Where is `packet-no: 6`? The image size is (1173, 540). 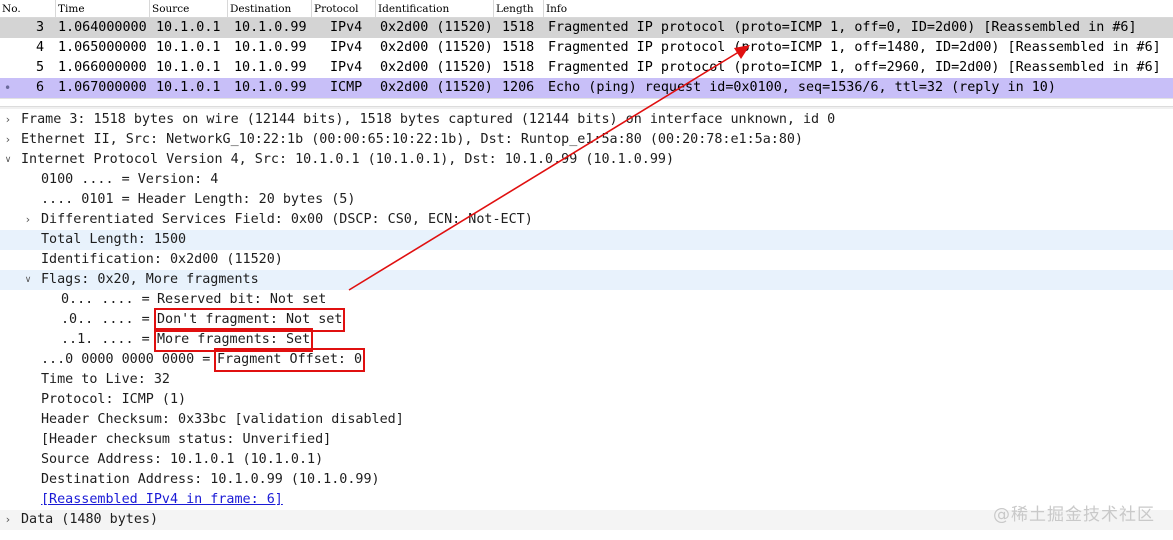 packet-no: 6 is located at coordinates (39, 87).